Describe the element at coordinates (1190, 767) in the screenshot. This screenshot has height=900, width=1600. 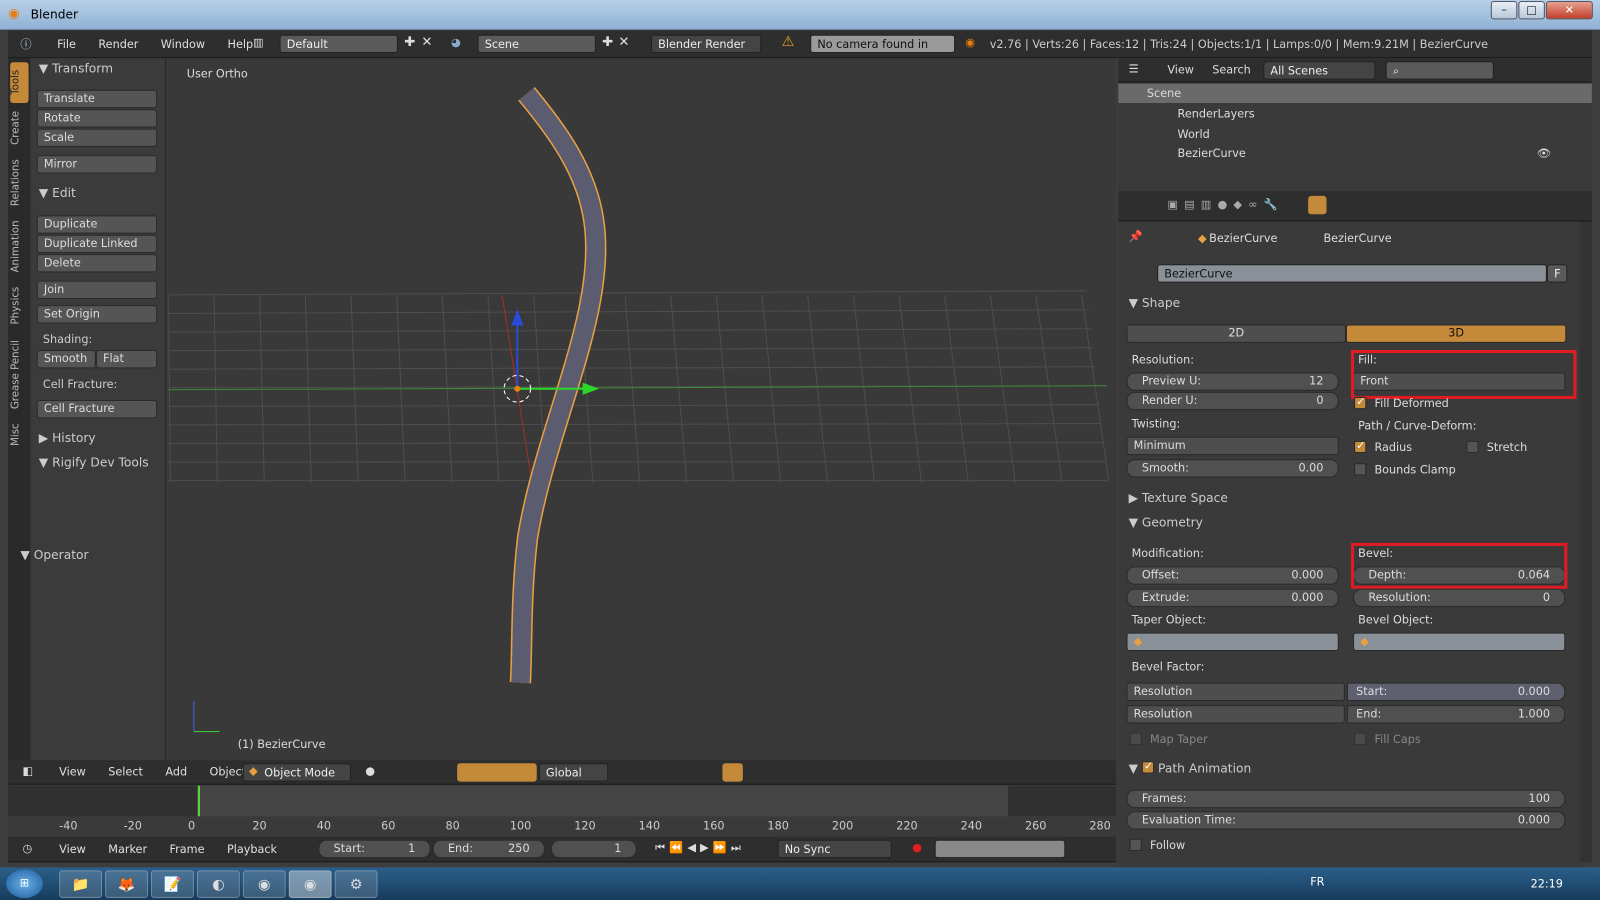
I see `panel-path-animation: ▼ Path Animation` at that location.